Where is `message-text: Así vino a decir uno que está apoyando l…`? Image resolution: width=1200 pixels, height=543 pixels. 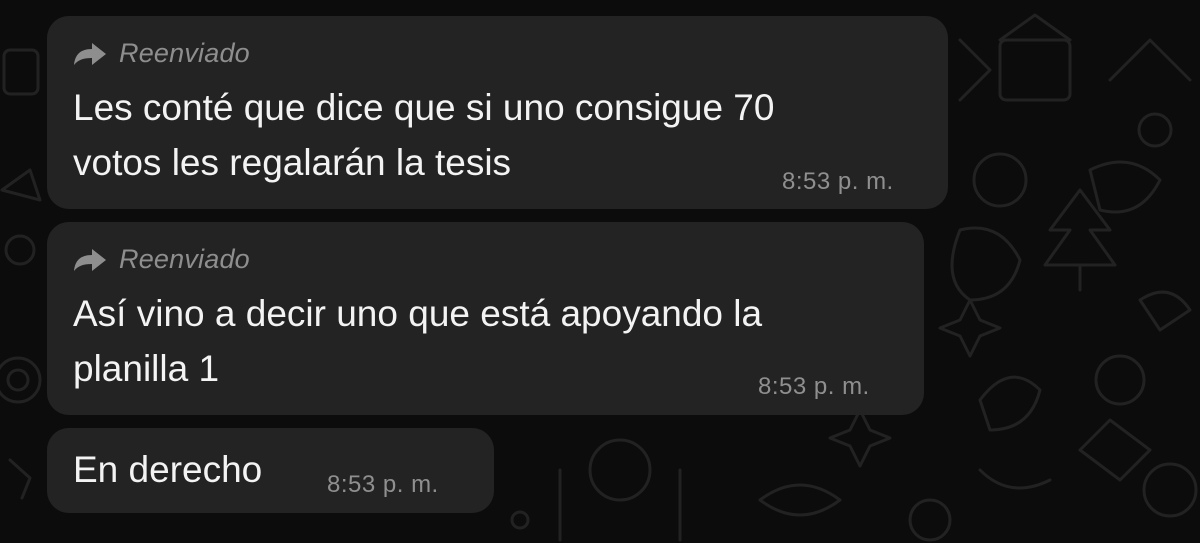
message-text: Así vino a decir uno que está apoyando l… is located at coordinates (418, 341).